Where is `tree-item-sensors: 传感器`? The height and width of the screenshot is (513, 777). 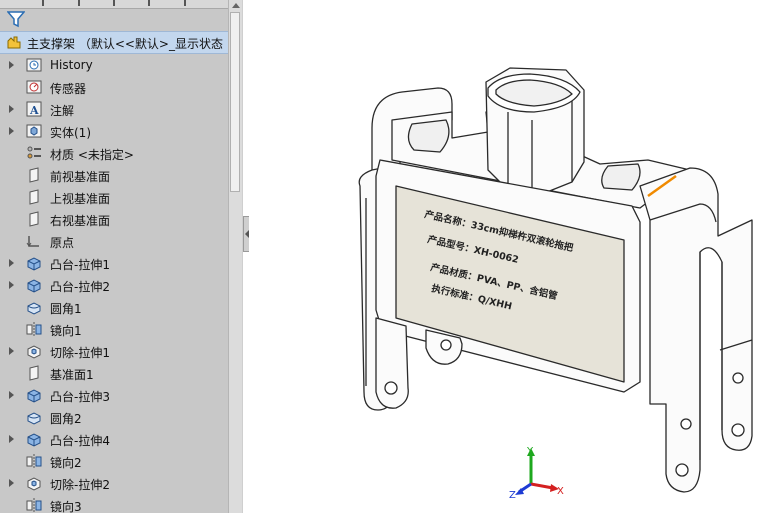
tree-item-sensors: 传感器 is located at coordinates (114, 87).